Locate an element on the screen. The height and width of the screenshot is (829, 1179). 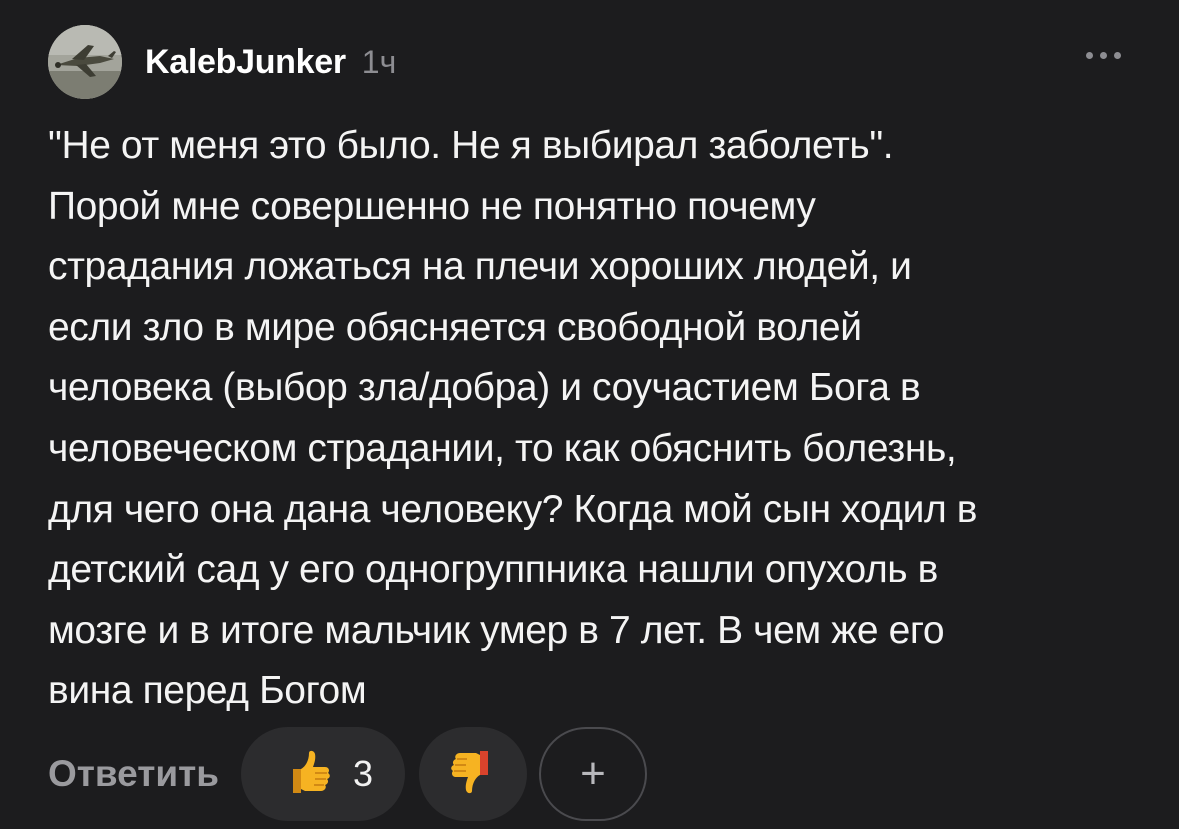
comment-time: 1ч is located at coordinates (379, 61).